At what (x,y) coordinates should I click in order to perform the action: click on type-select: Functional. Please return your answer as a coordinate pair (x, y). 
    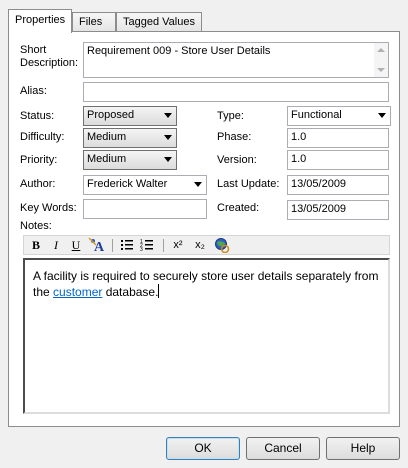
    Looking at the image, I should click on (339, 116).